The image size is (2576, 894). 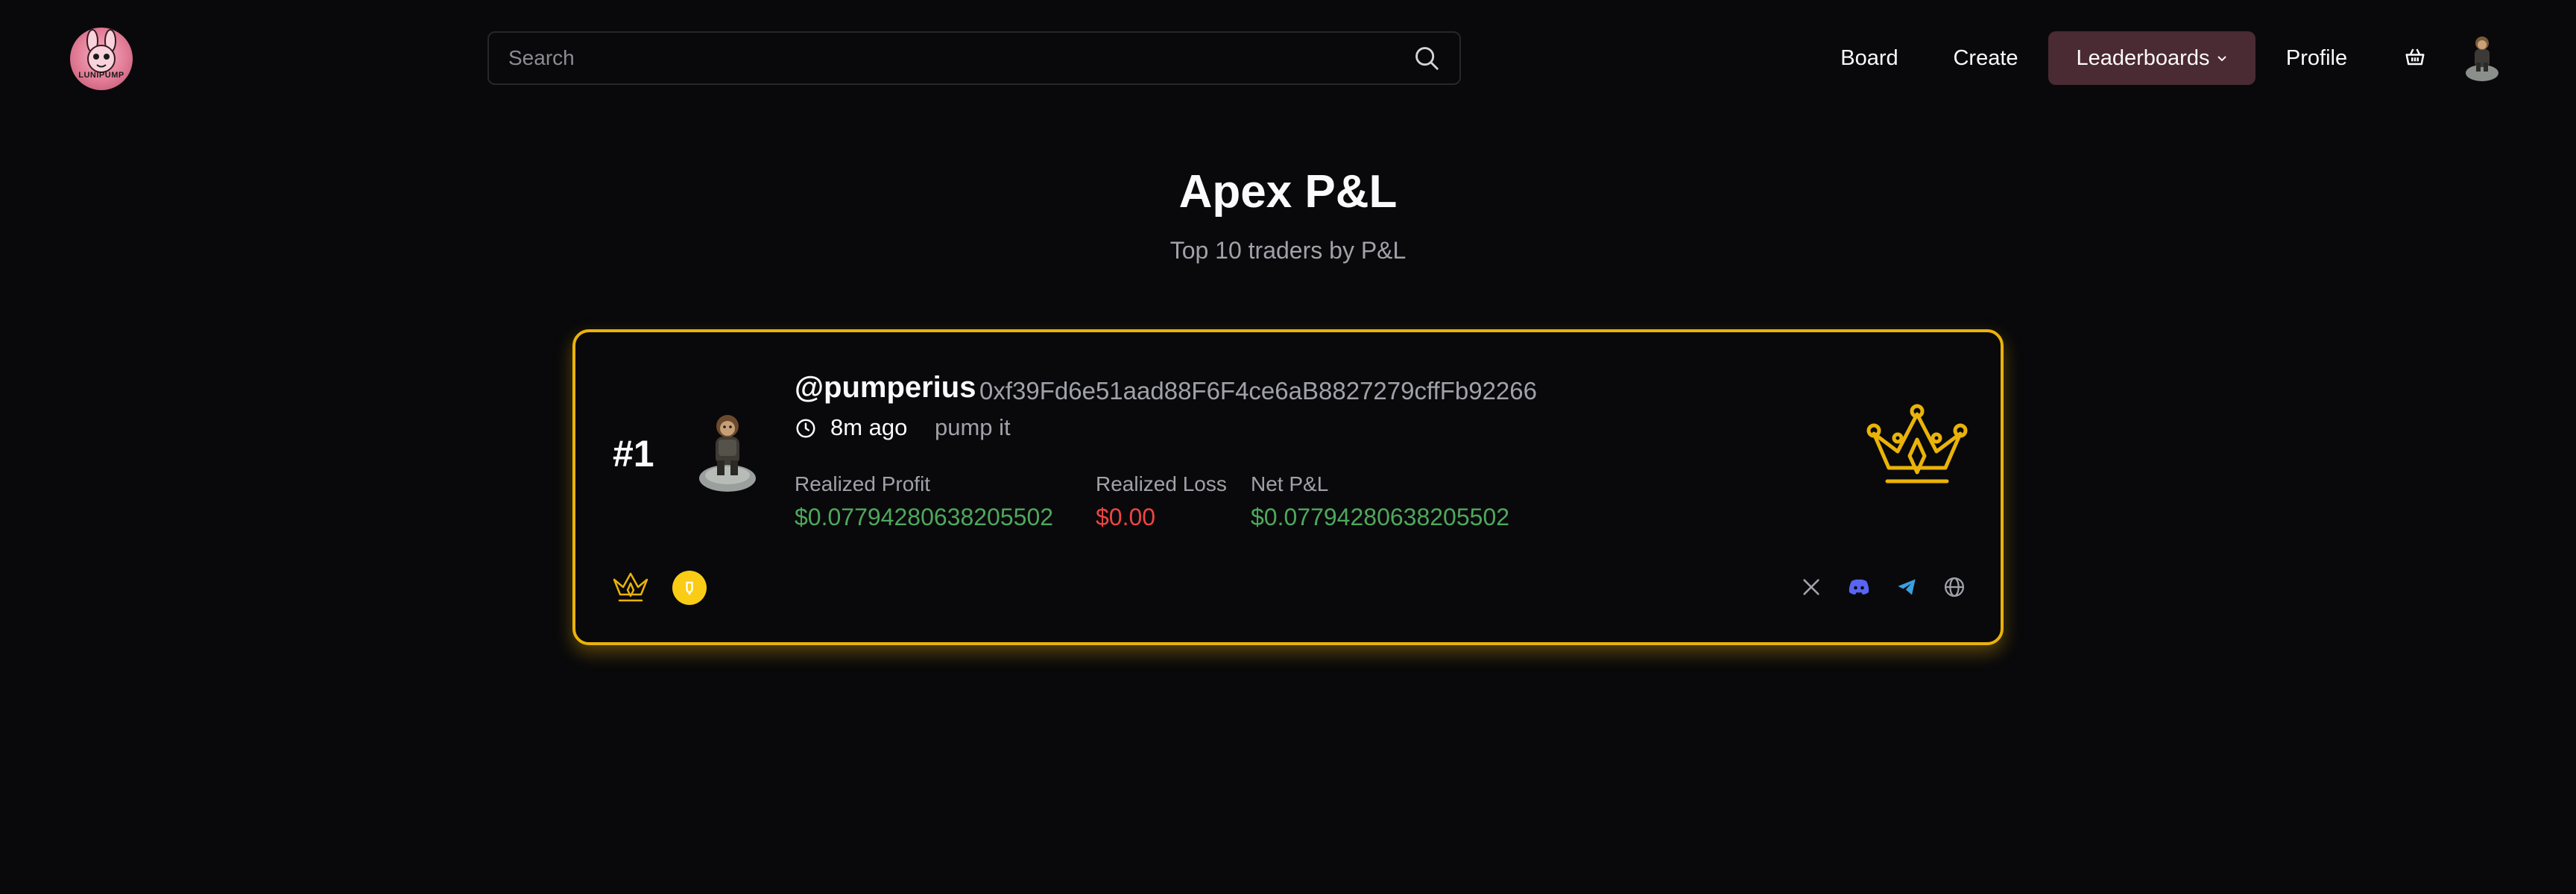 I want to click on trader-bio: pump it, so click(x=973, y=427).